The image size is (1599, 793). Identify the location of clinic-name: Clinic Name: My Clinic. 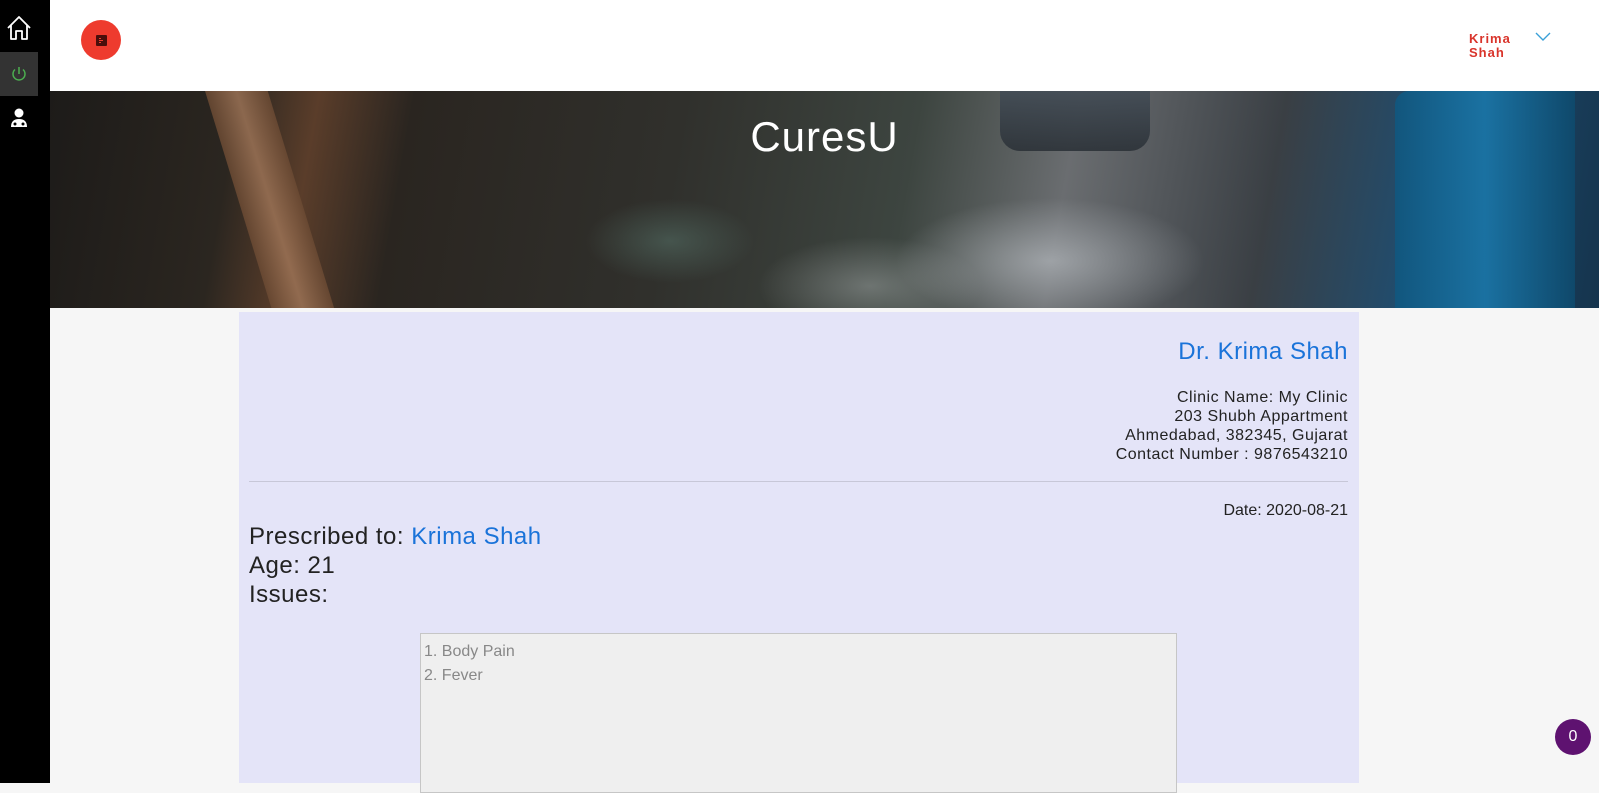
(1262, 397).